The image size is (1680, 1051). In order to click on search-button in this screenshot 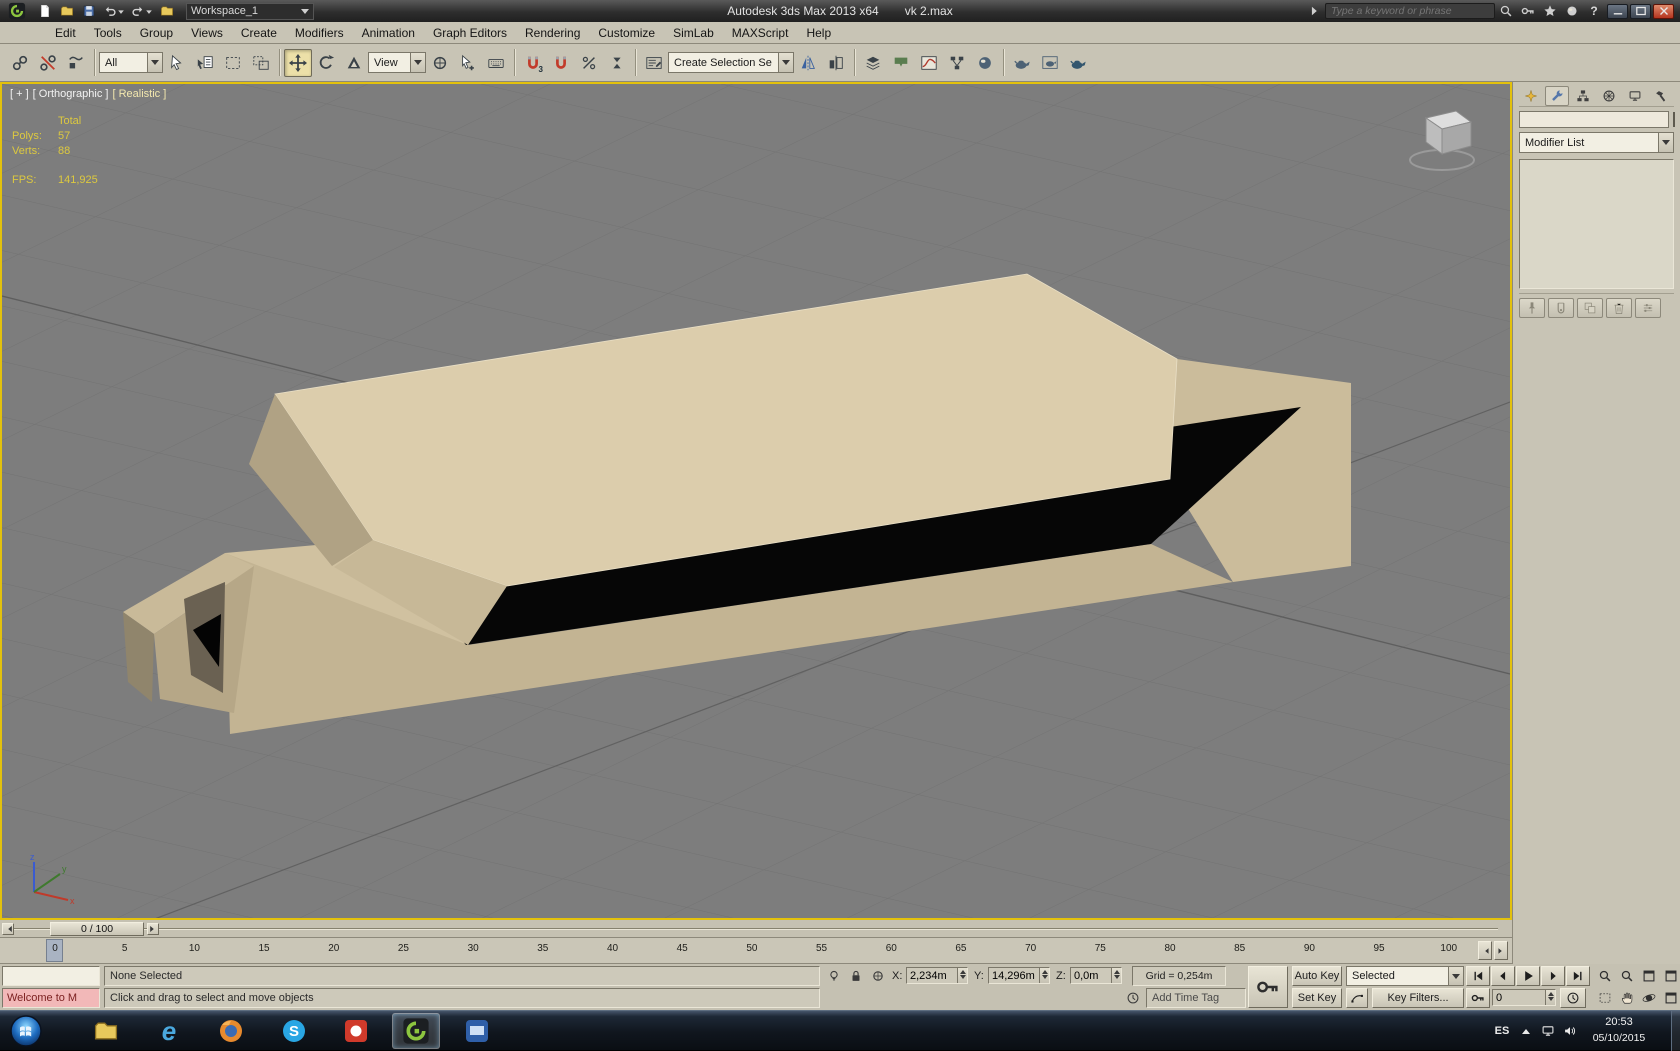, I will do `click(1506, 11)`.